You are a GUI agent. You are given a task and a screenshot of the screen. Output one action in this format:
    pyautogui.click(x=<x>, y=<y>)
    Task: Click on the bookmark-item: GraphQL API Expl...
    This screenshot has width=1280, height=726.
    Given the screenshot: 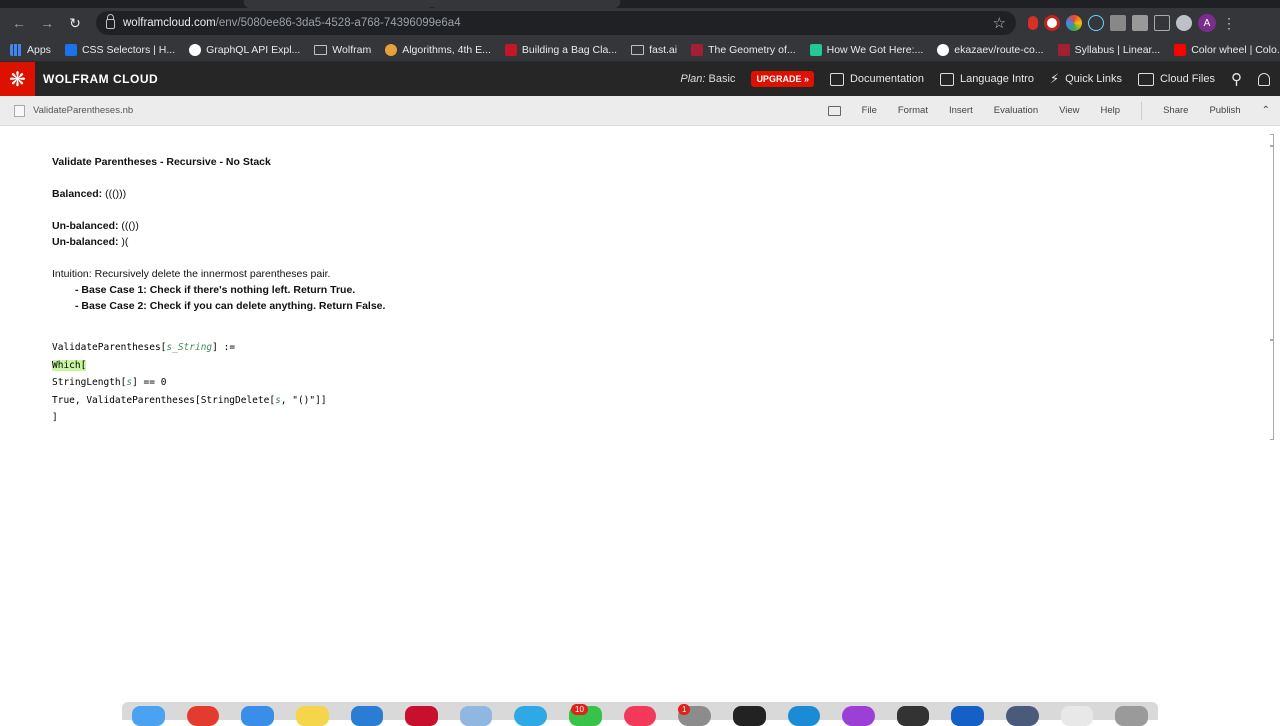 What is the action you would take?
    pyautogui.click(x=244, y=49)
    